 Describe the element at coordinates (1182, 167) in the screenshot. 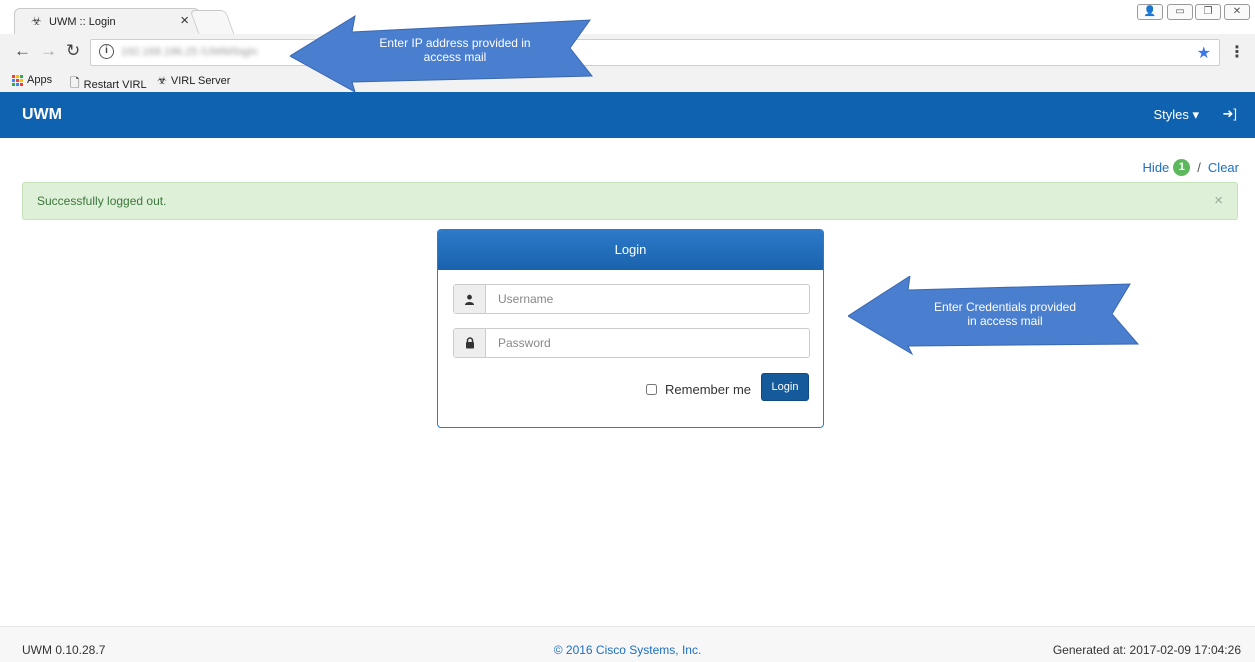

I see `notification-count-badge: 1` at that location.